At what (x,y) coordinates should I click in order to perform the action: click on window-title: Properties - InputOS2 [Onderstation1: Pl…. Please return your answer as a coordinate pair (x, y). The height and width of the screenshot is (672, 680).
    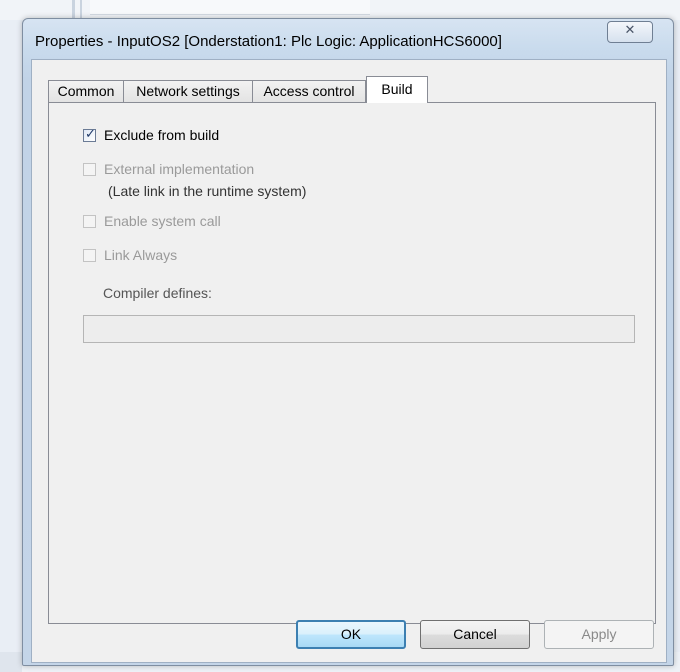
    Looking at the image, I should click on (268, 41).